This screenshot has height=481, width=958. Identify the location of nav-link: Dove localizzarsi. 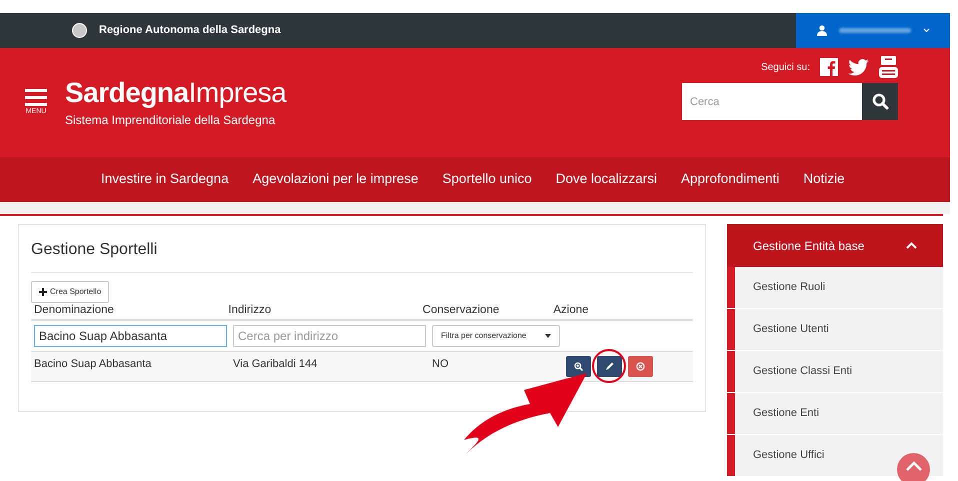
(607, 179).